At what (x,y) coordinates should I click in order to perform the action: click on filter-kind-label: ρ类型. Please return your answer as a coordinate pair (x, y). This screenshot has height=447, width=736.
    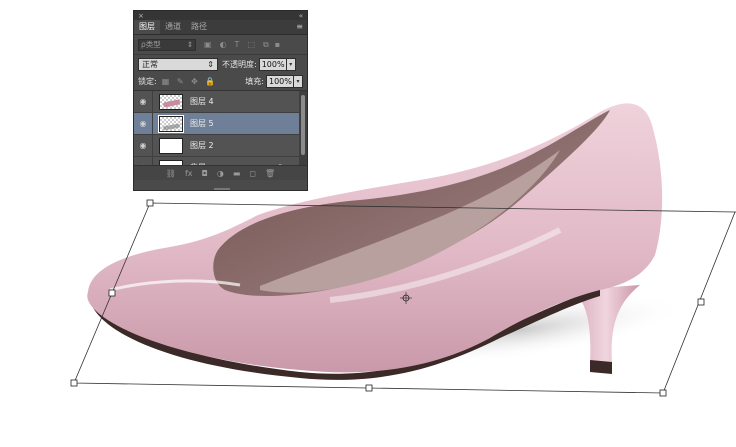
    Looking at the image, I should click on (151, 44).